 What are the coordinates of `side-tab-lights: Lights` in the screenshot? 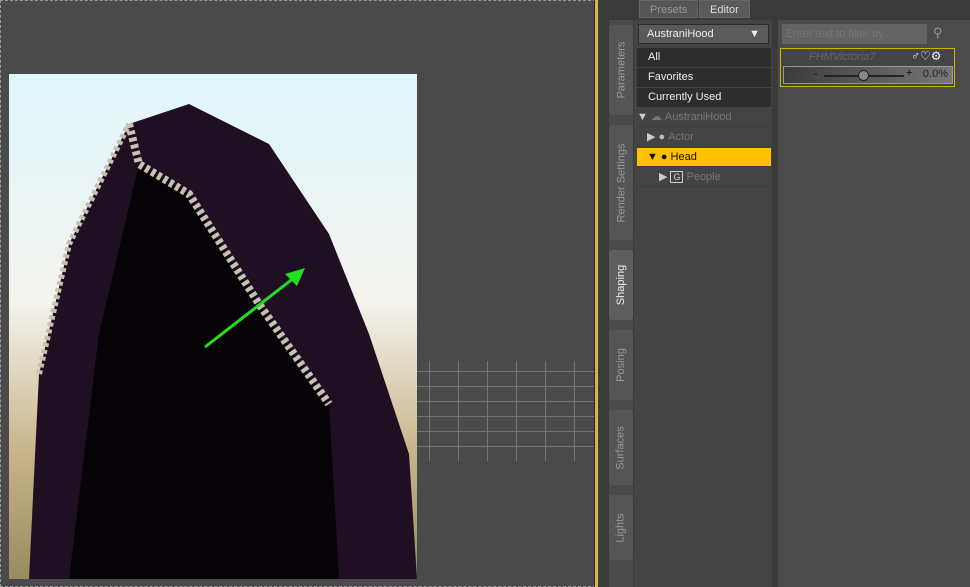 It's located at (621, 527).